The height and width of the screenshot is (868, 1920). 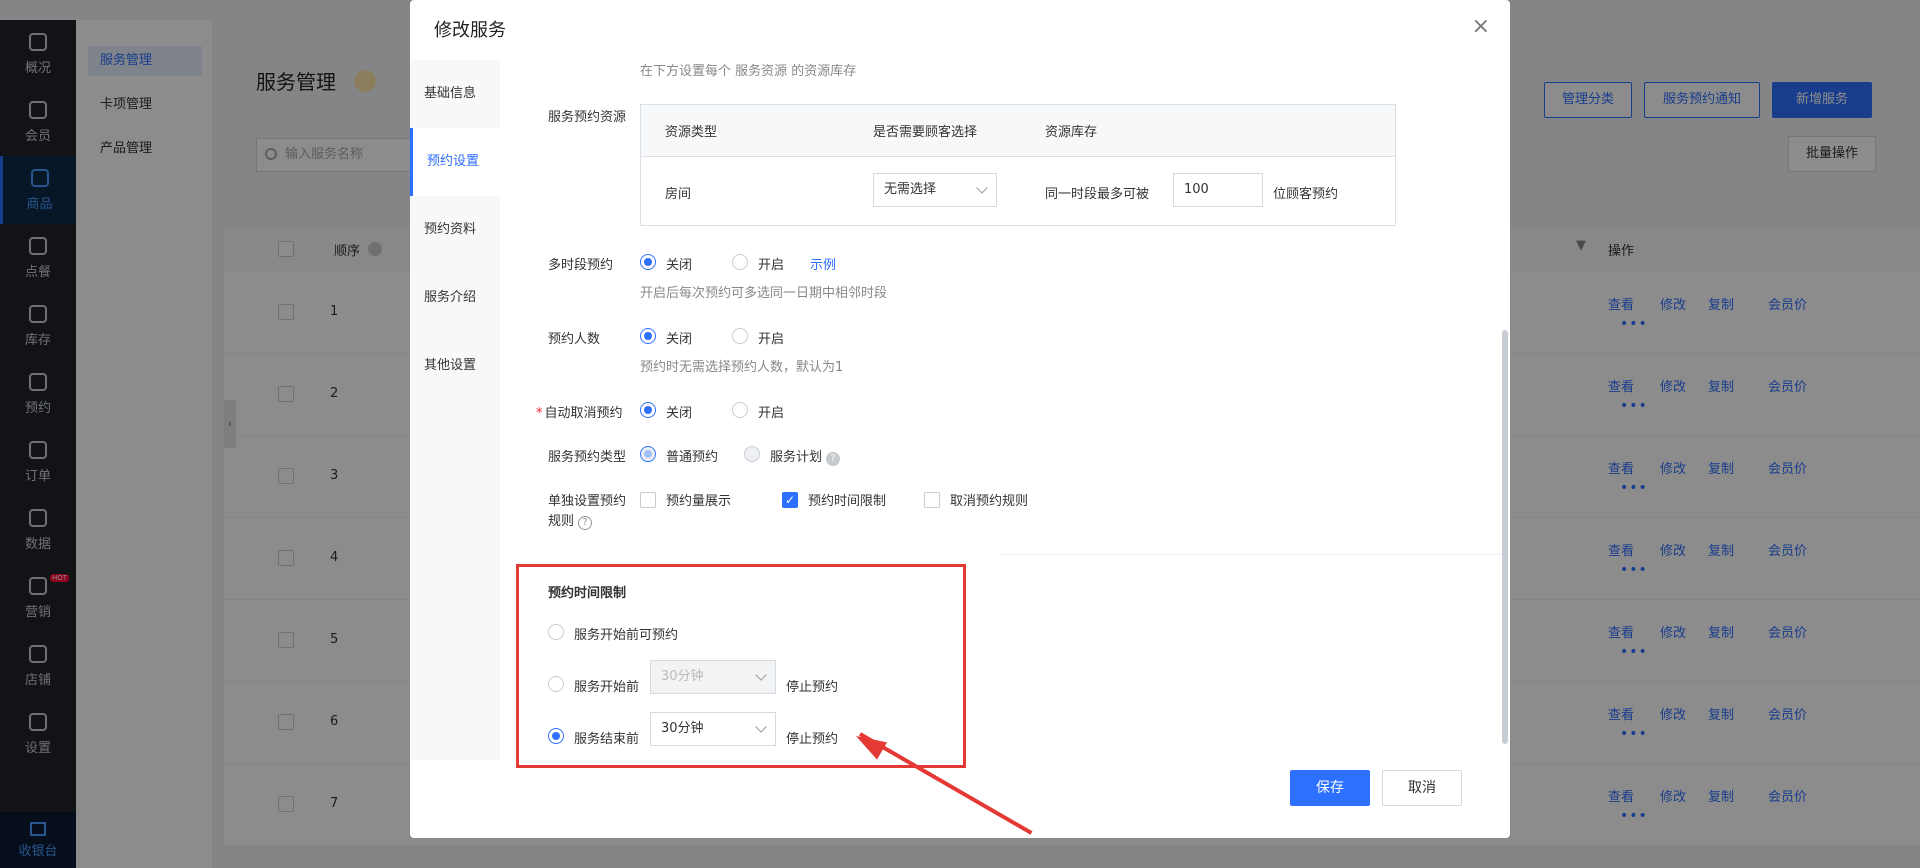 I want to click on auto-cancel-label: * 自动取消预约, so click(x=579, y=413).